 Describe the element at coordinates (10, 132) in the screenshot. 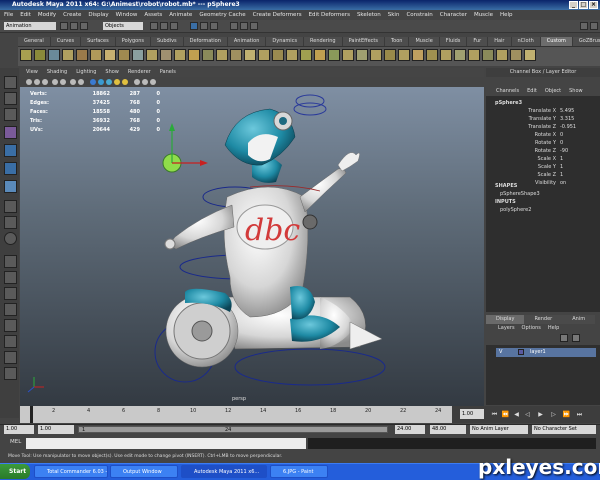

I see `move-tool-icon` at that location.